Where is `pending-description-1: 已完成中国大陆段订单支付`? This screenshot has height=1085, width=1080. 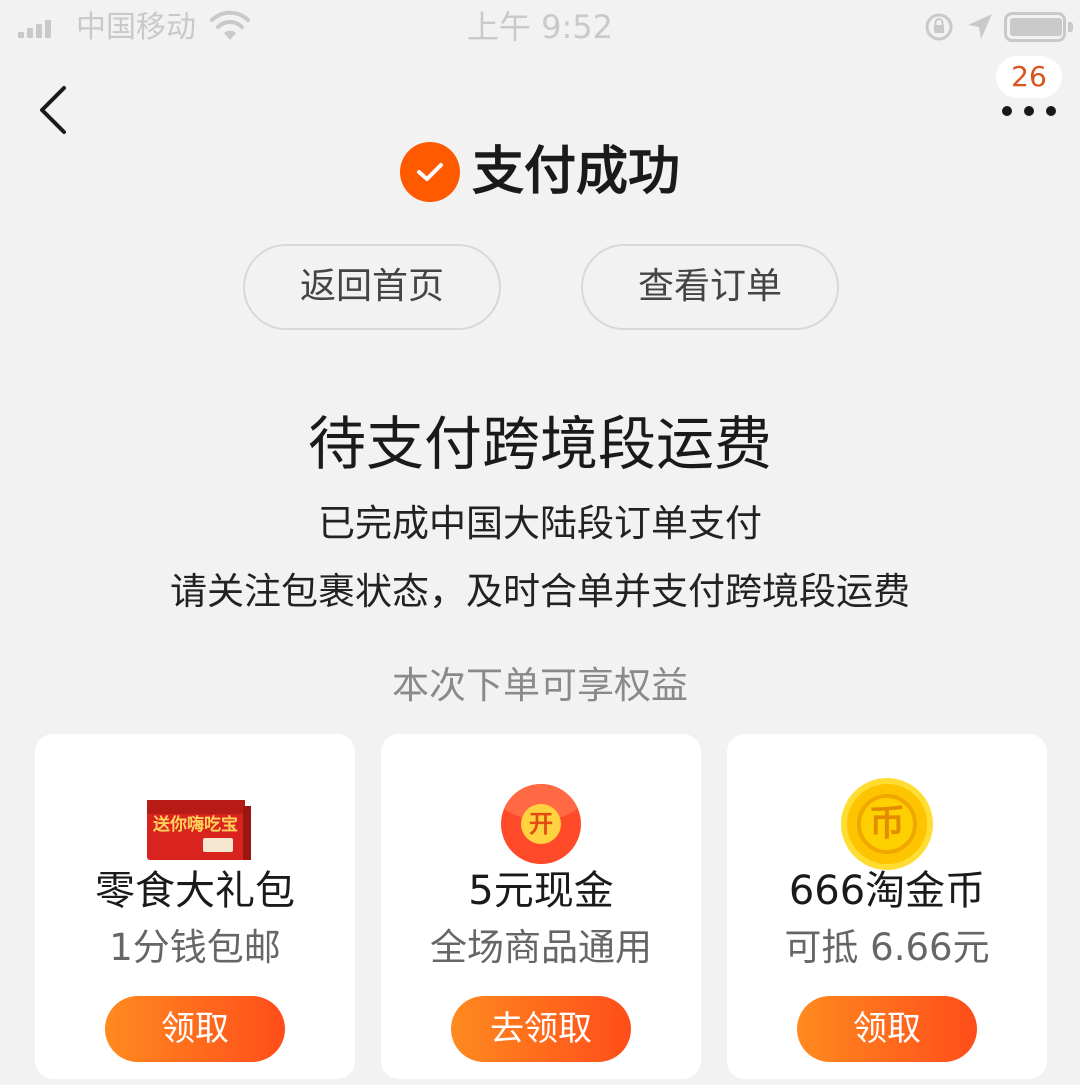 pending-description-1: 已完成中国大陆段订单支付 is located at coordinates (540, 523).